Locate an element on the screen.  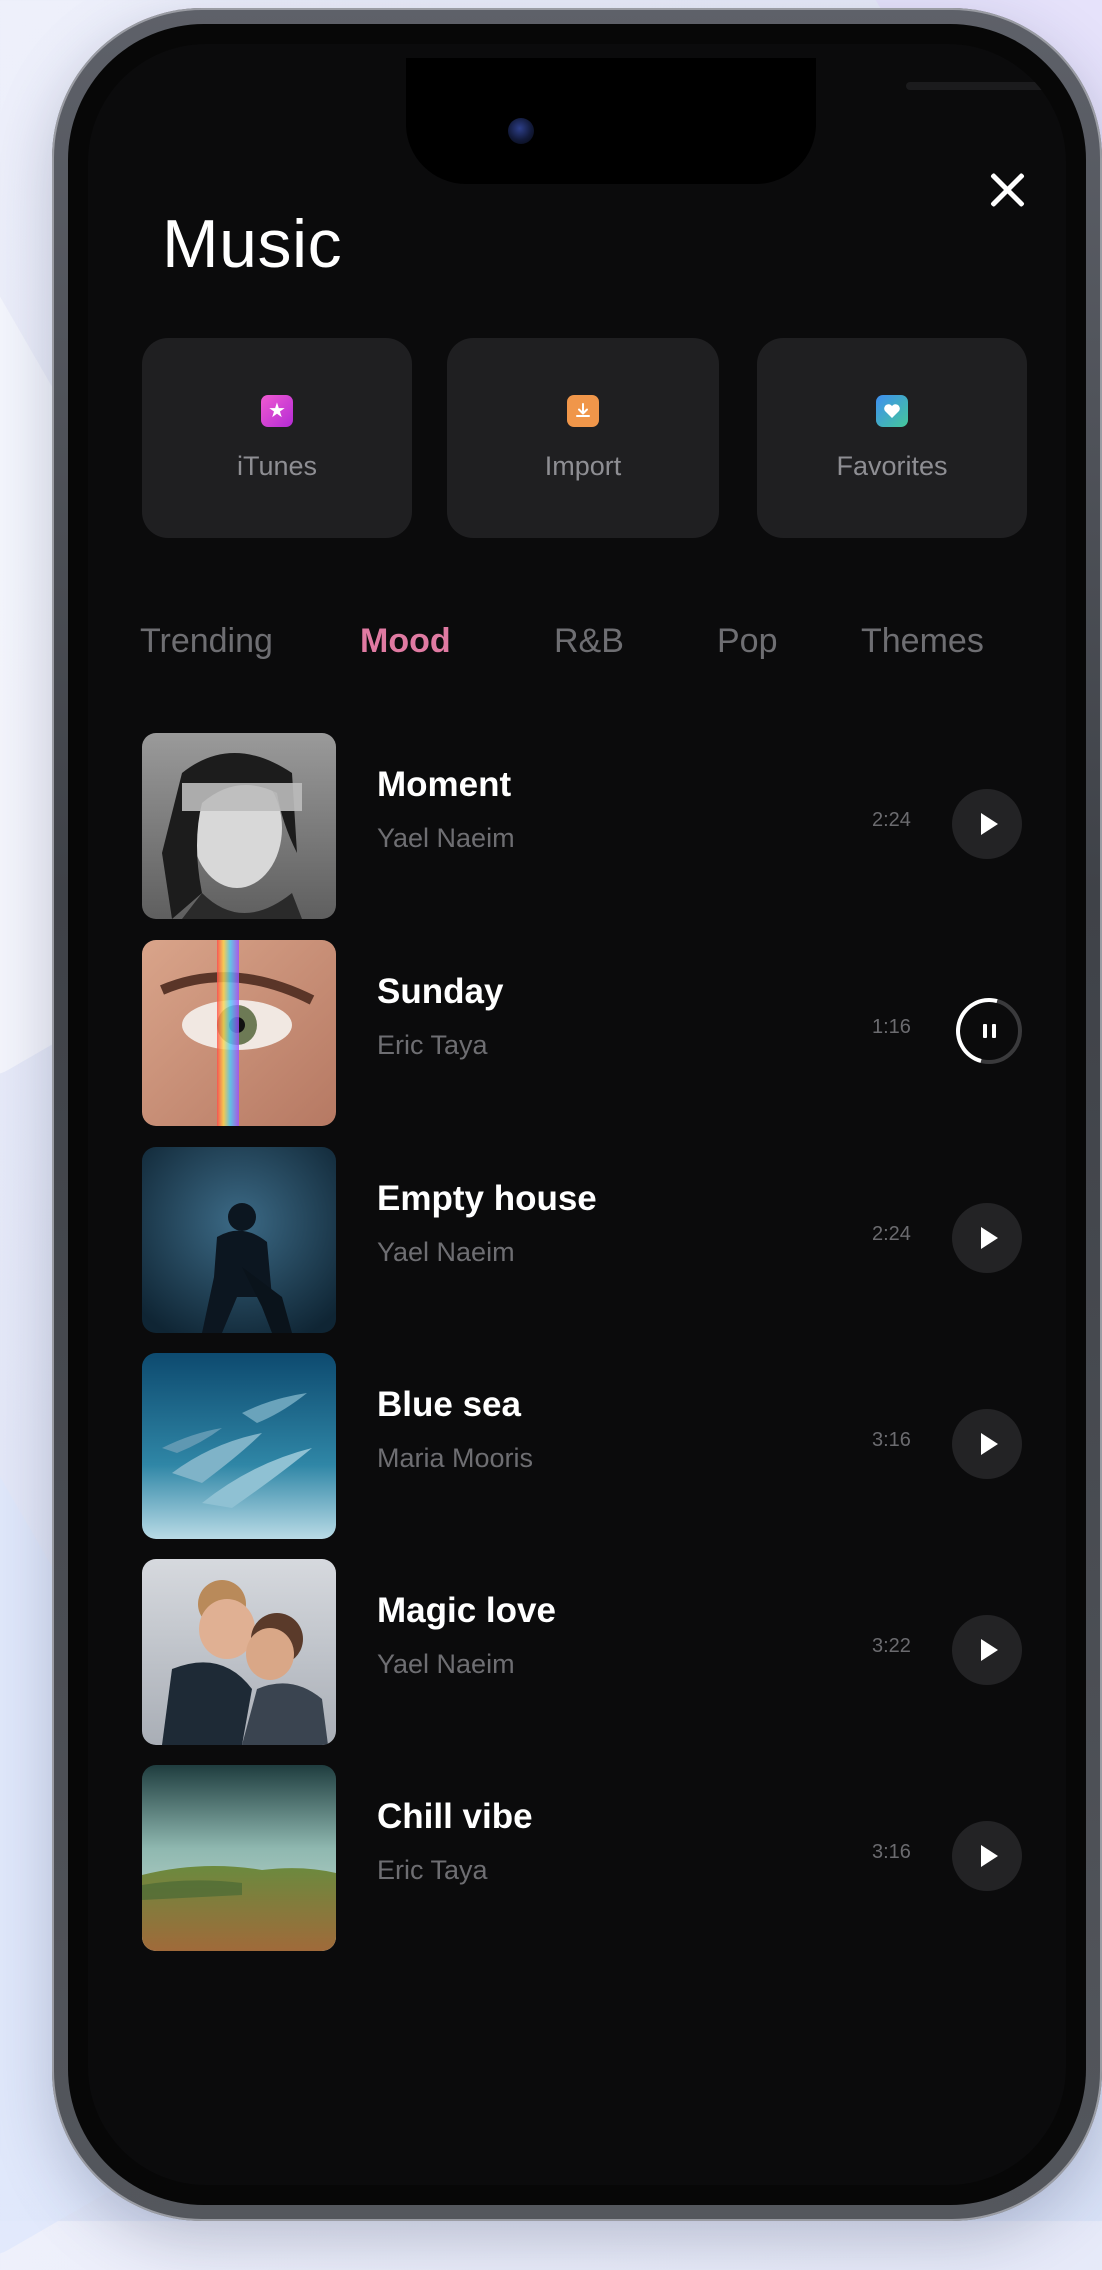
pause-button is located at coordinates (989, 1031).